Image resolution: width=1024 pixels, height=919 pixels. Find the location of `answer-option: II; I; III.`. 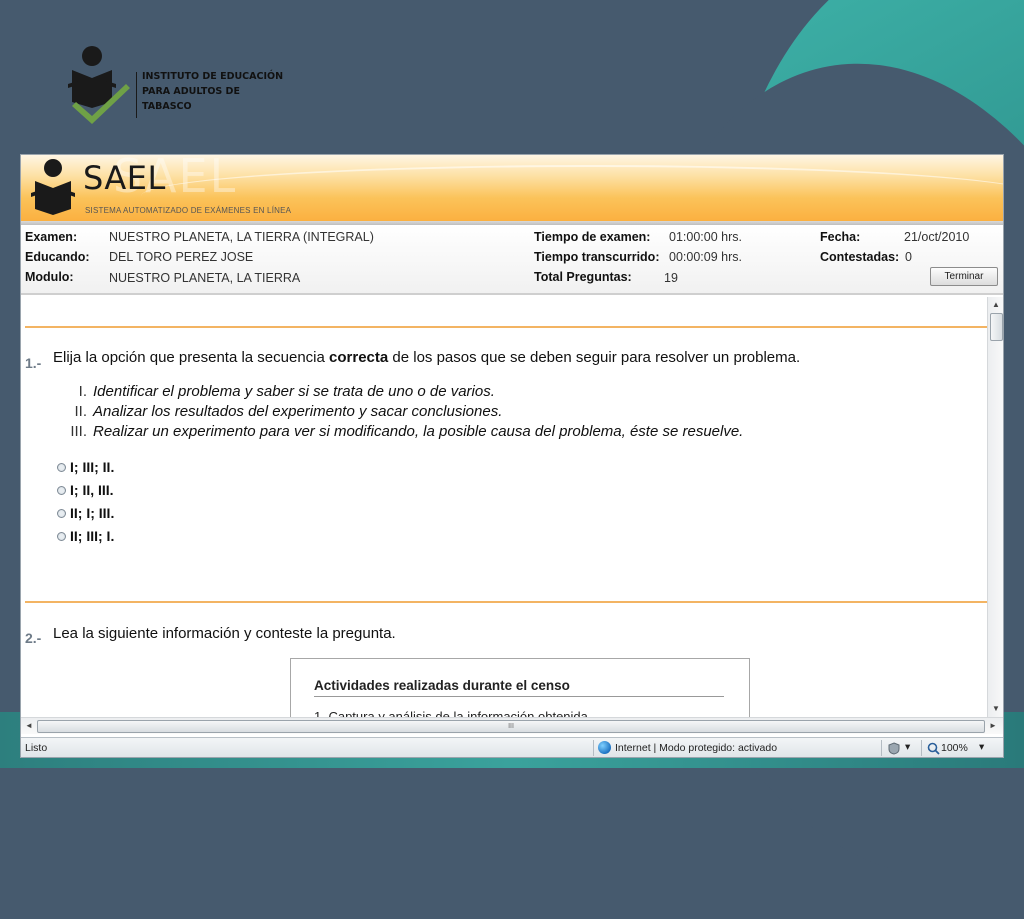

answer-option: II; I; III. is located at coordinates (85, 513).